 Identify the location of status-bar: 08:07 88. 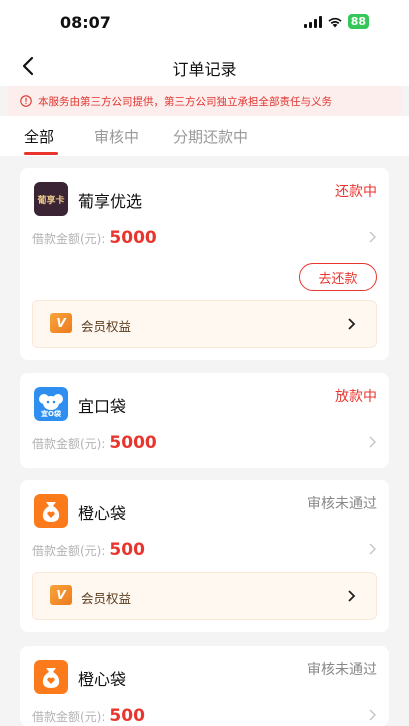
(204, 23).